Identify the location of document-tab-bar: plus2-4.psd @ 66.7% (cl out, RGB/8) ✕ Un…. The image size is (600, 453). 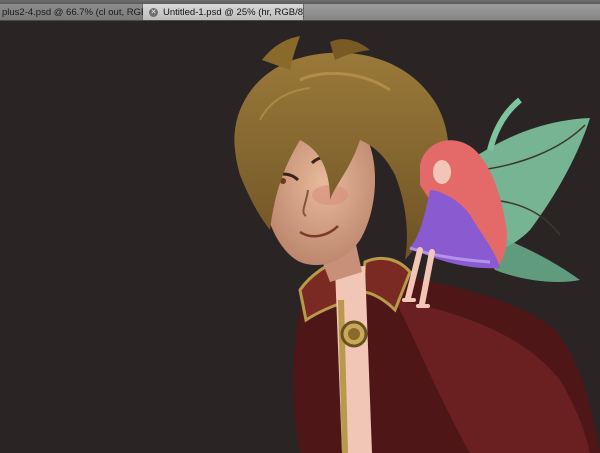
(300, 12).